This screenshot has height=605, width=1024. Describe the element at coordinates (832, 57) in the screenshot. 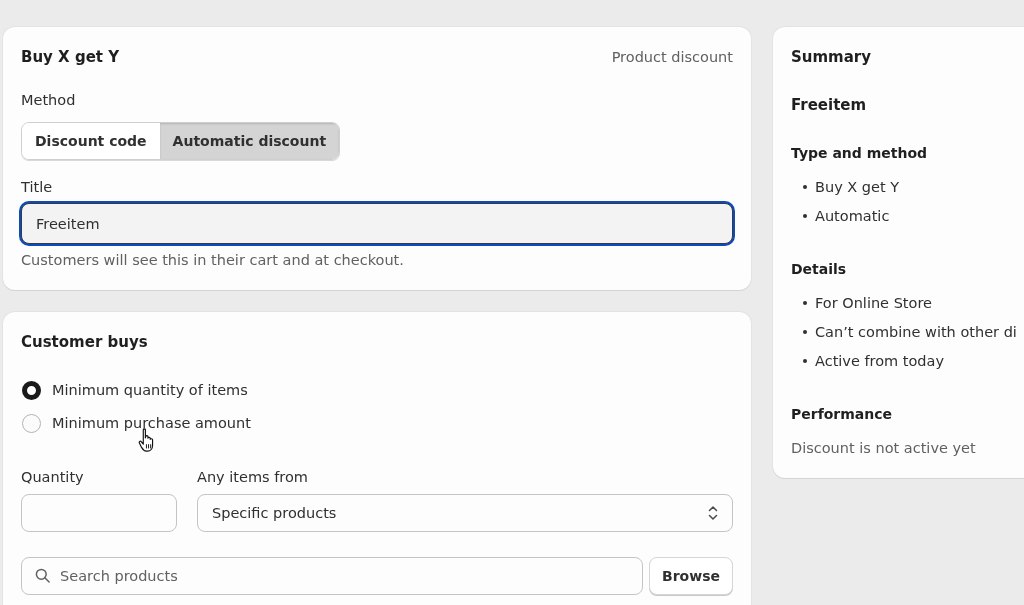

I see `card-title: Summary` at that location.